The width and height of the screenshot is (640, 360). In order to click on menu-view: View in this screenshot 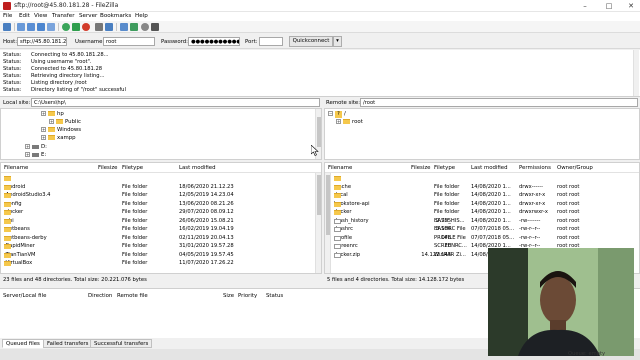, I will do `click(40, 16)`.